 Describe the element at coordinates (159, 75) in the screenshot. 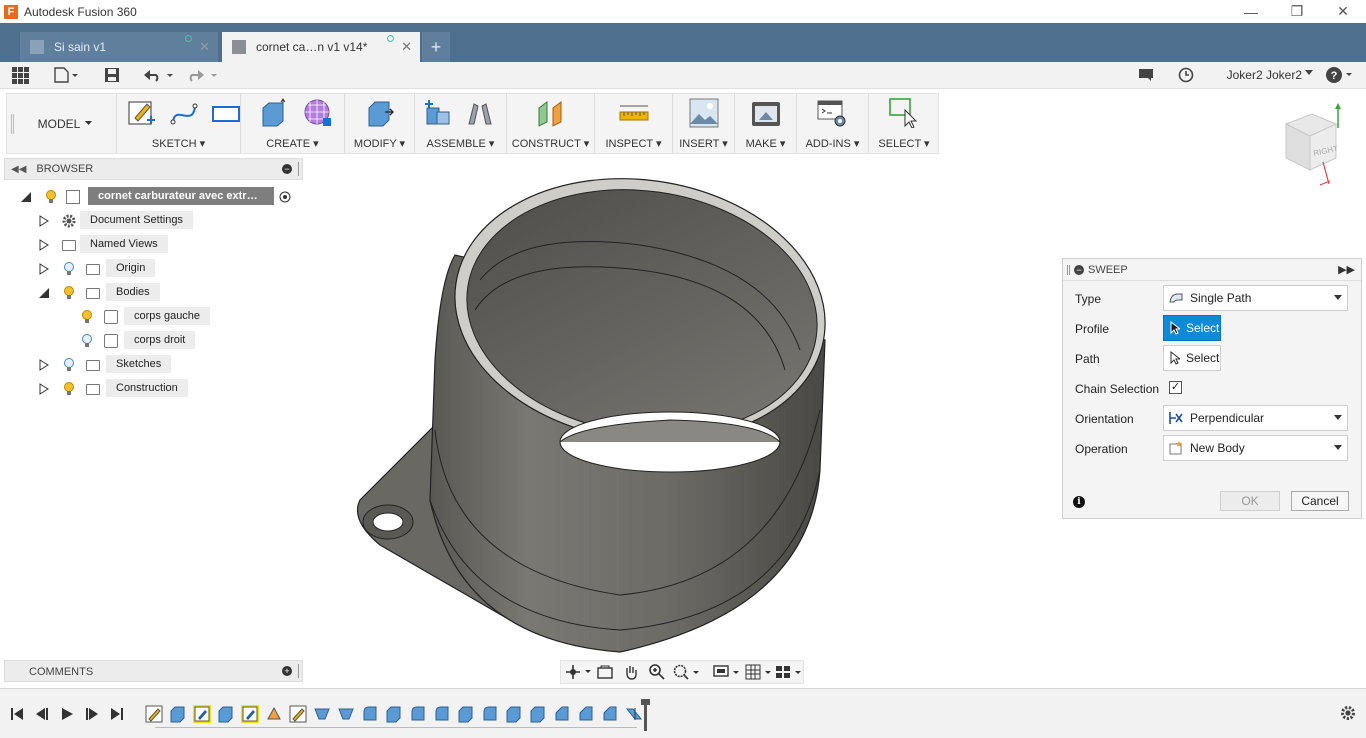

I see `undo-icon` at that location.